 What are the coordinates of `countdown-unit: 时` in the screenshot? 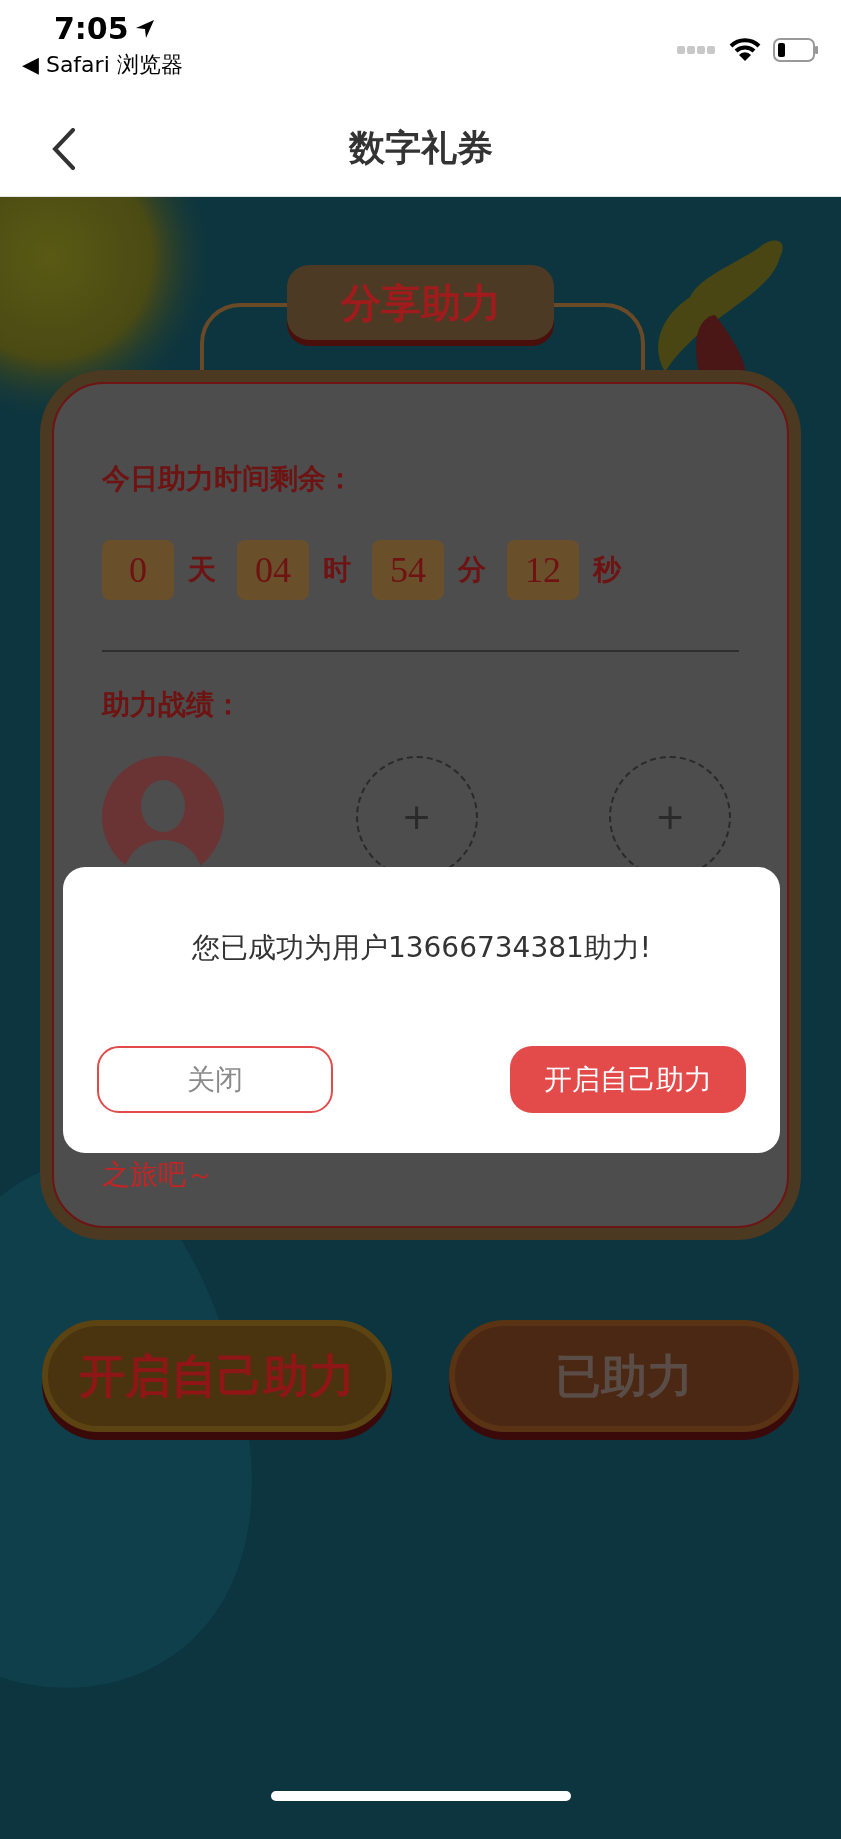 It's located at (337, 570).